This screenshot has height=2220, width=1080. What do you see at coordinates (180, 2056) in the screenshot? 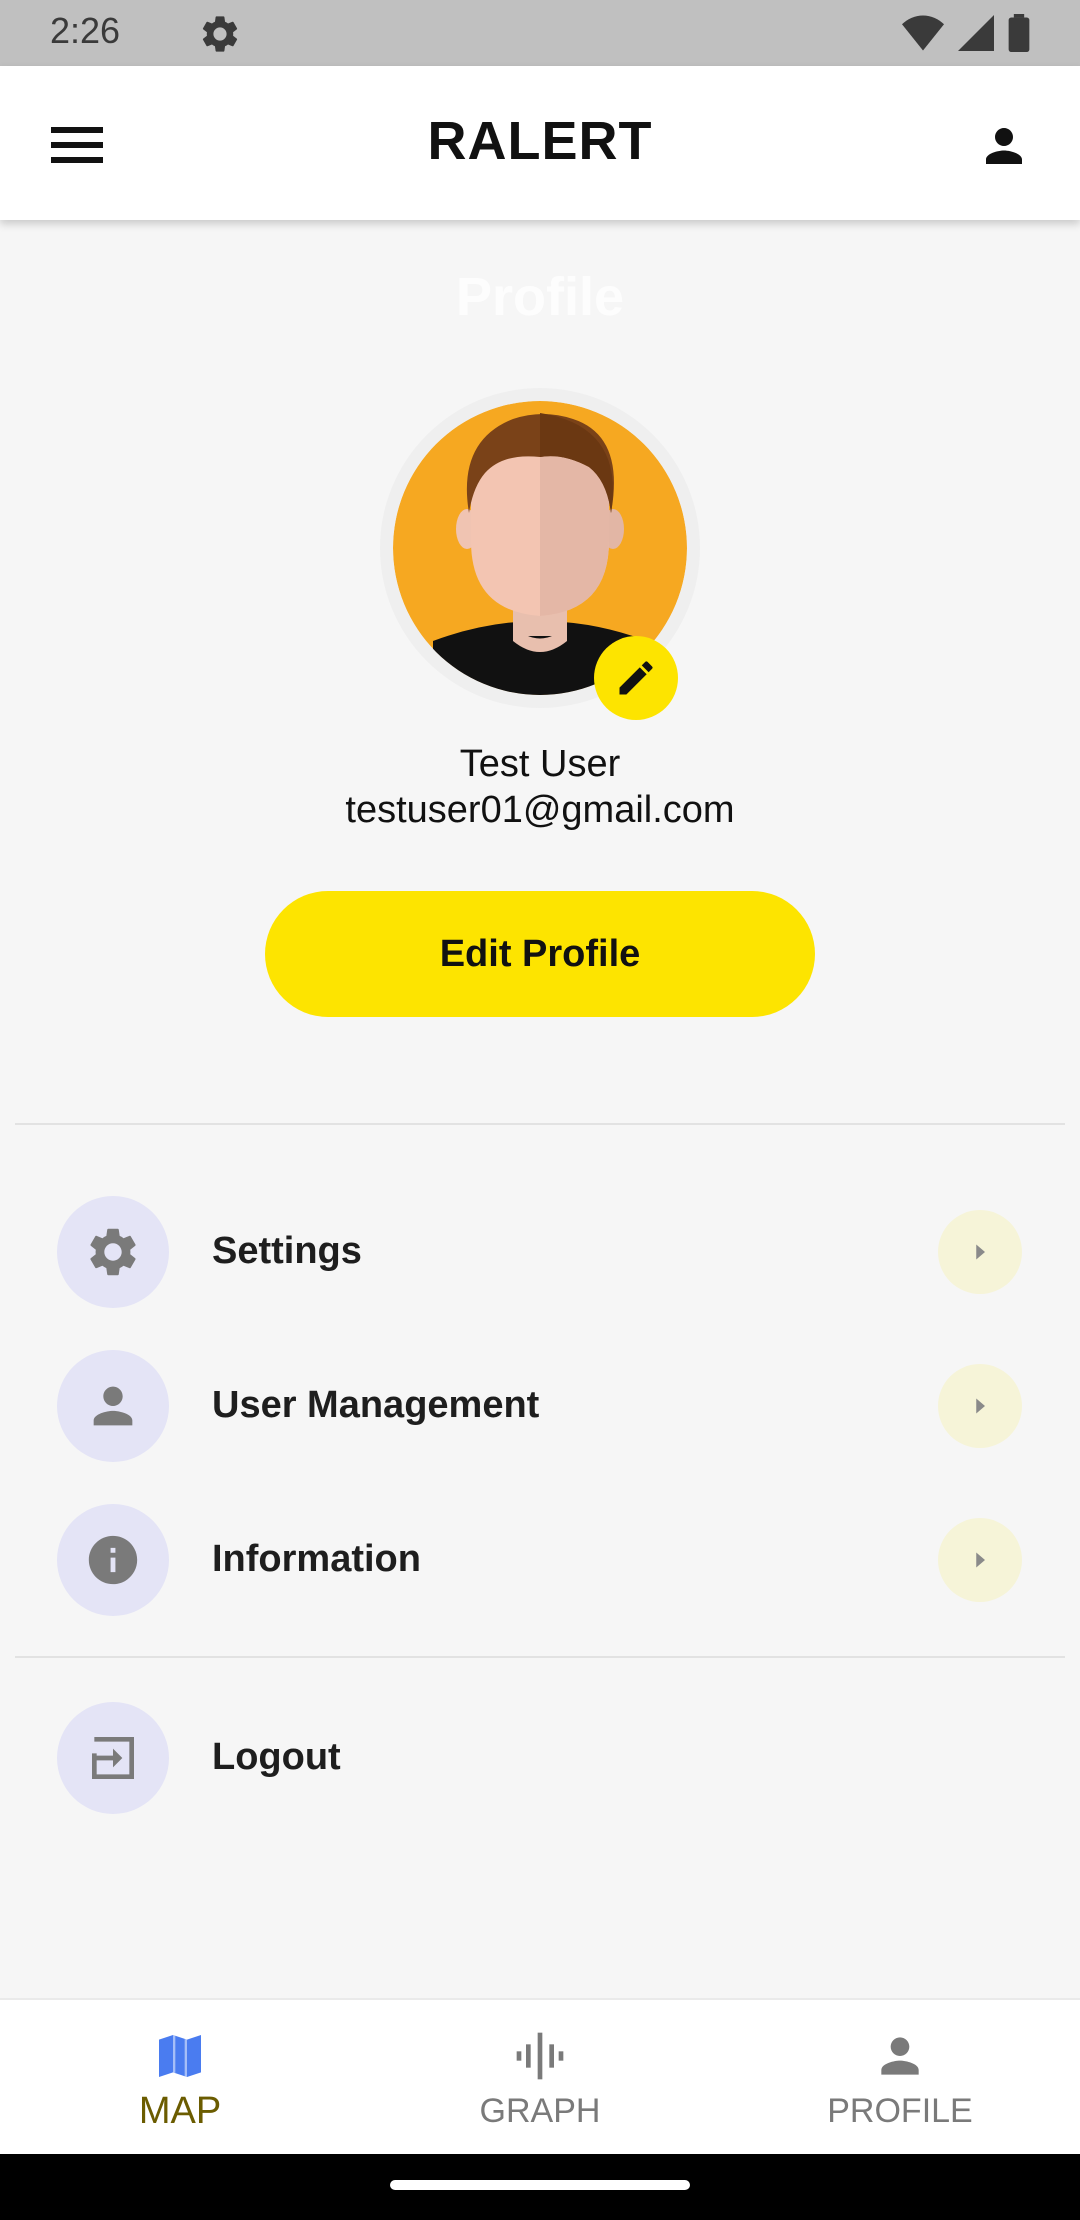
I see `map-icon` at bounding box center [180, 2056].